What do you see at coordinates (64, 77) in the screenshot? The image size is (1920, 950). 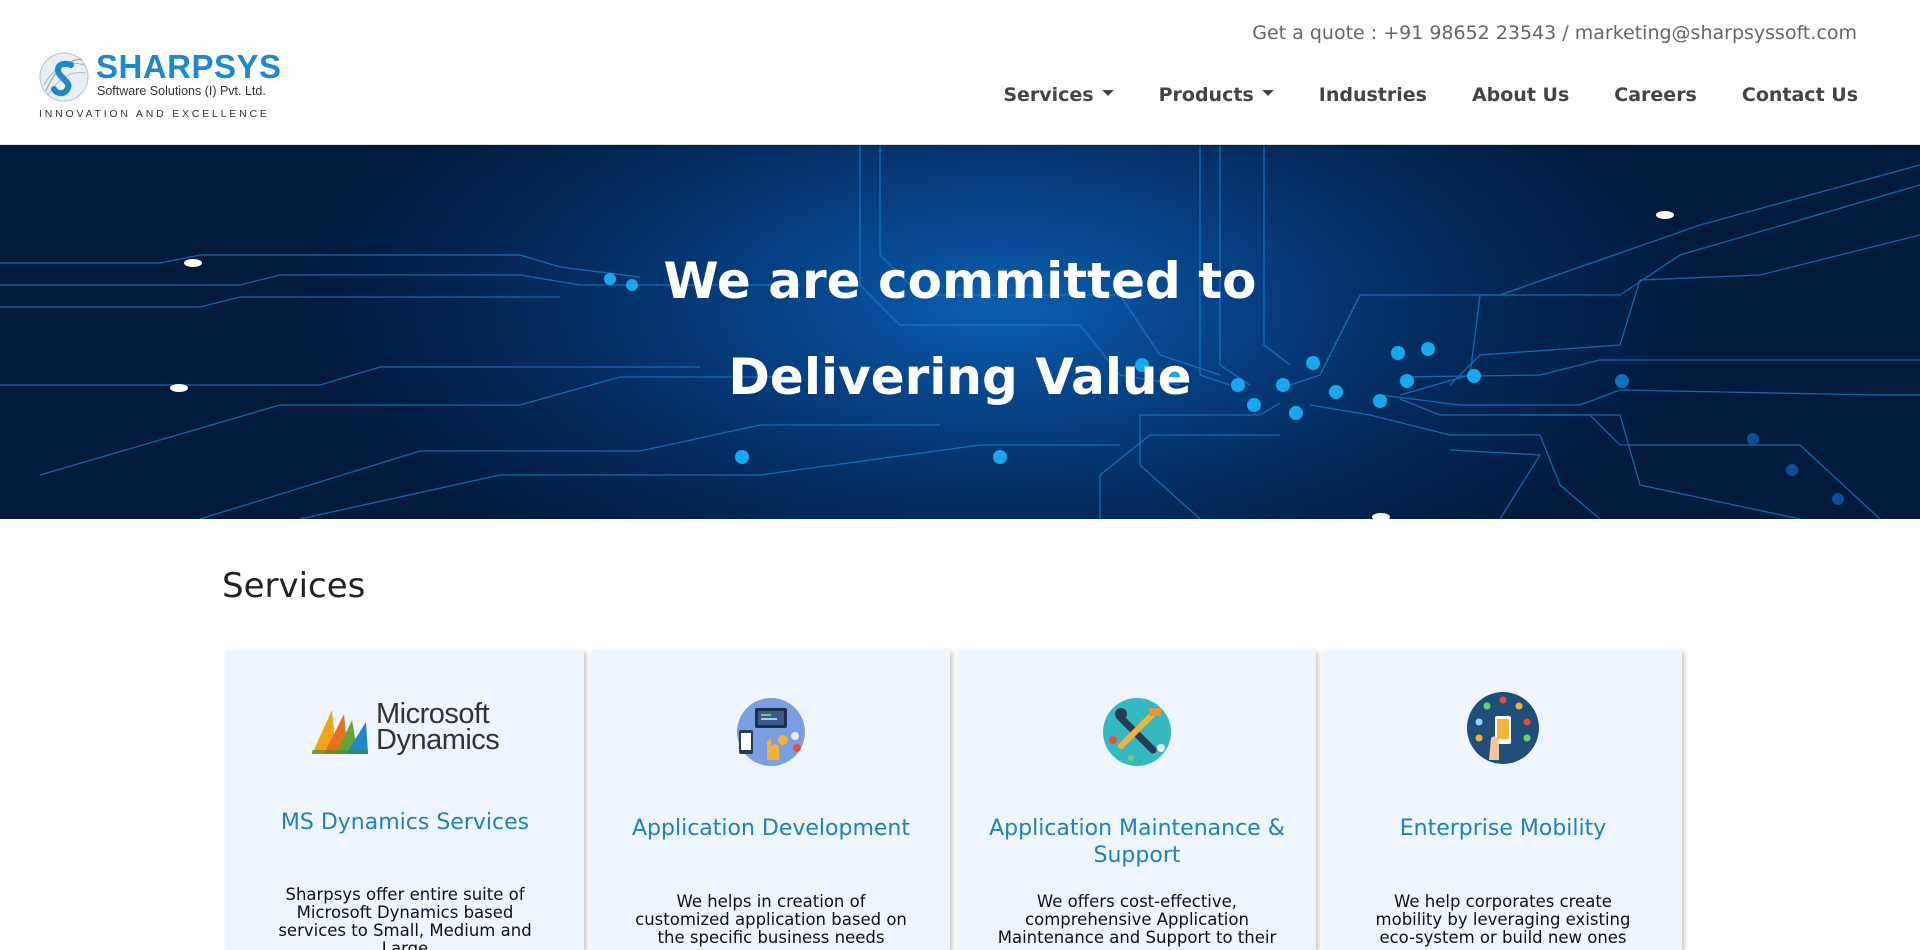 I see `sharpsys-emblem-icon` at bounding box center [64, 77].